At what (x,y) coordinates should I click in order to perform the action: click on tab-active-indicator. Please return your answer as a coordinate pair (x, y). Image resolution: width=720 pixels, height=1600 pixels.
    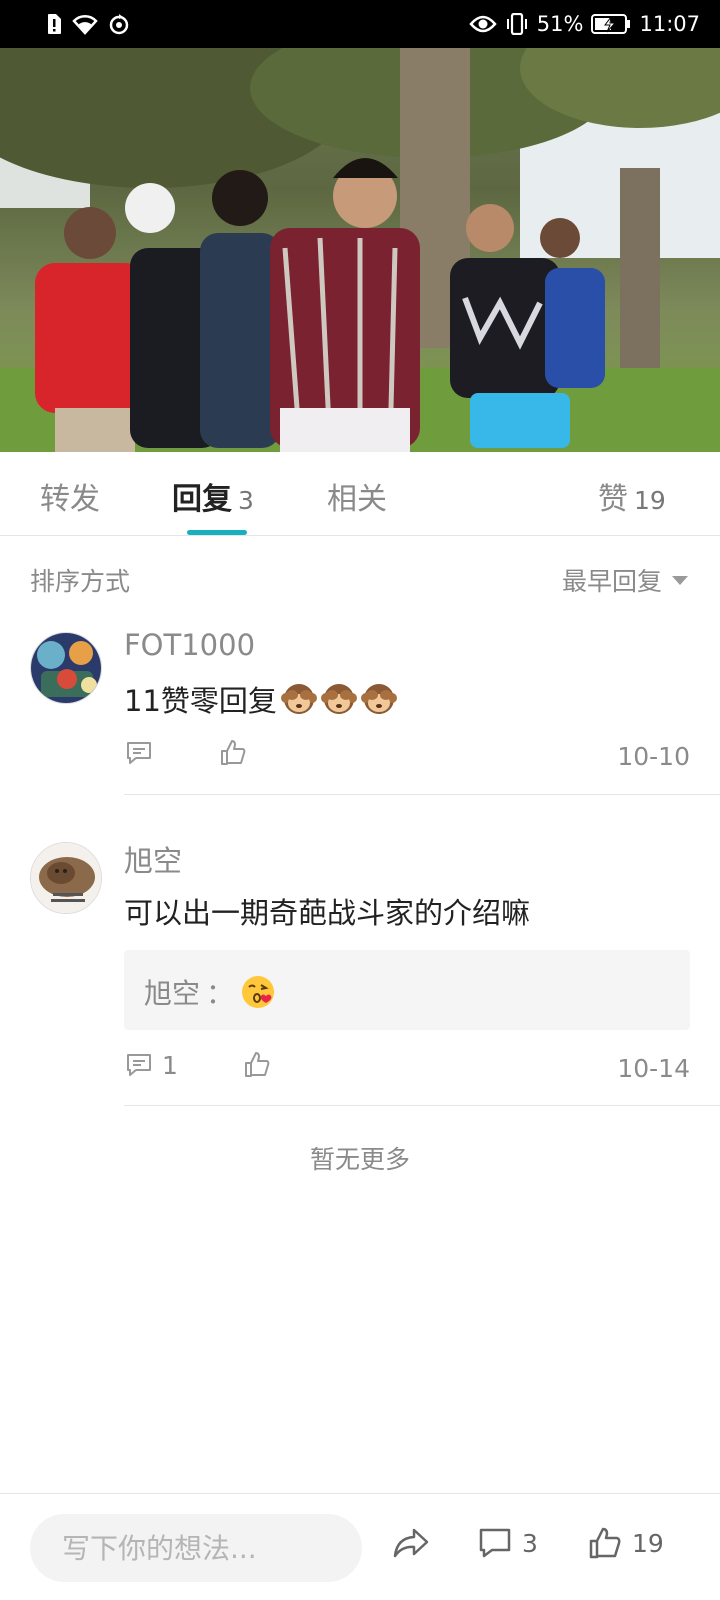
    Looking at the image, I should click on (217, 532).